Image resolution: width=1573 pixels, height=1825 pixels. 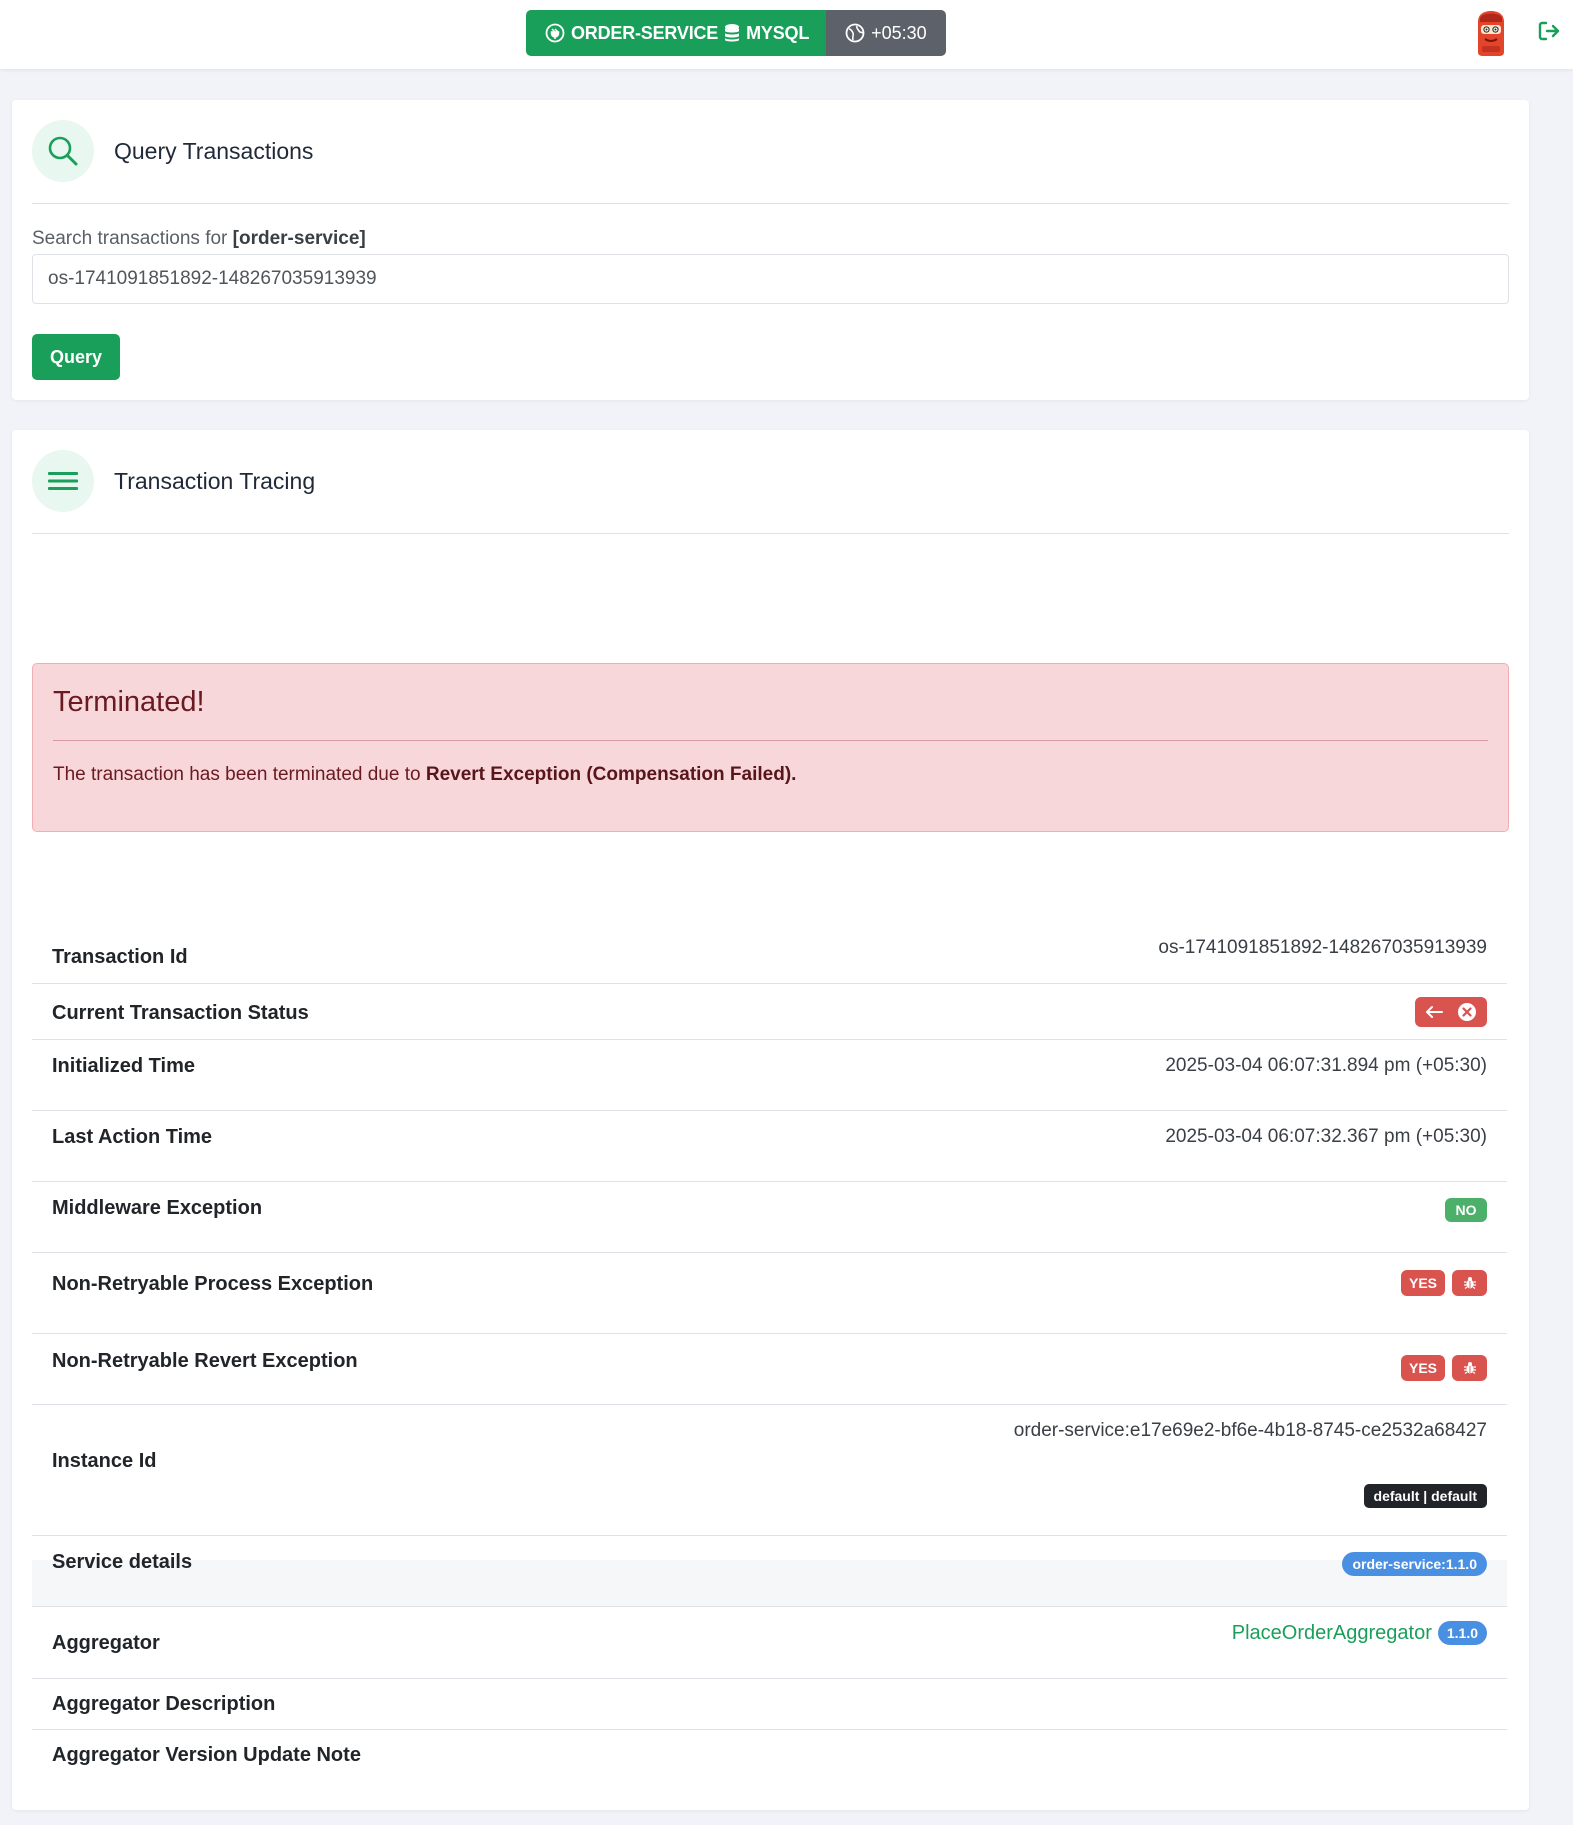 I want to click on arrow-left-icon, so click(x=1434, y=1012).